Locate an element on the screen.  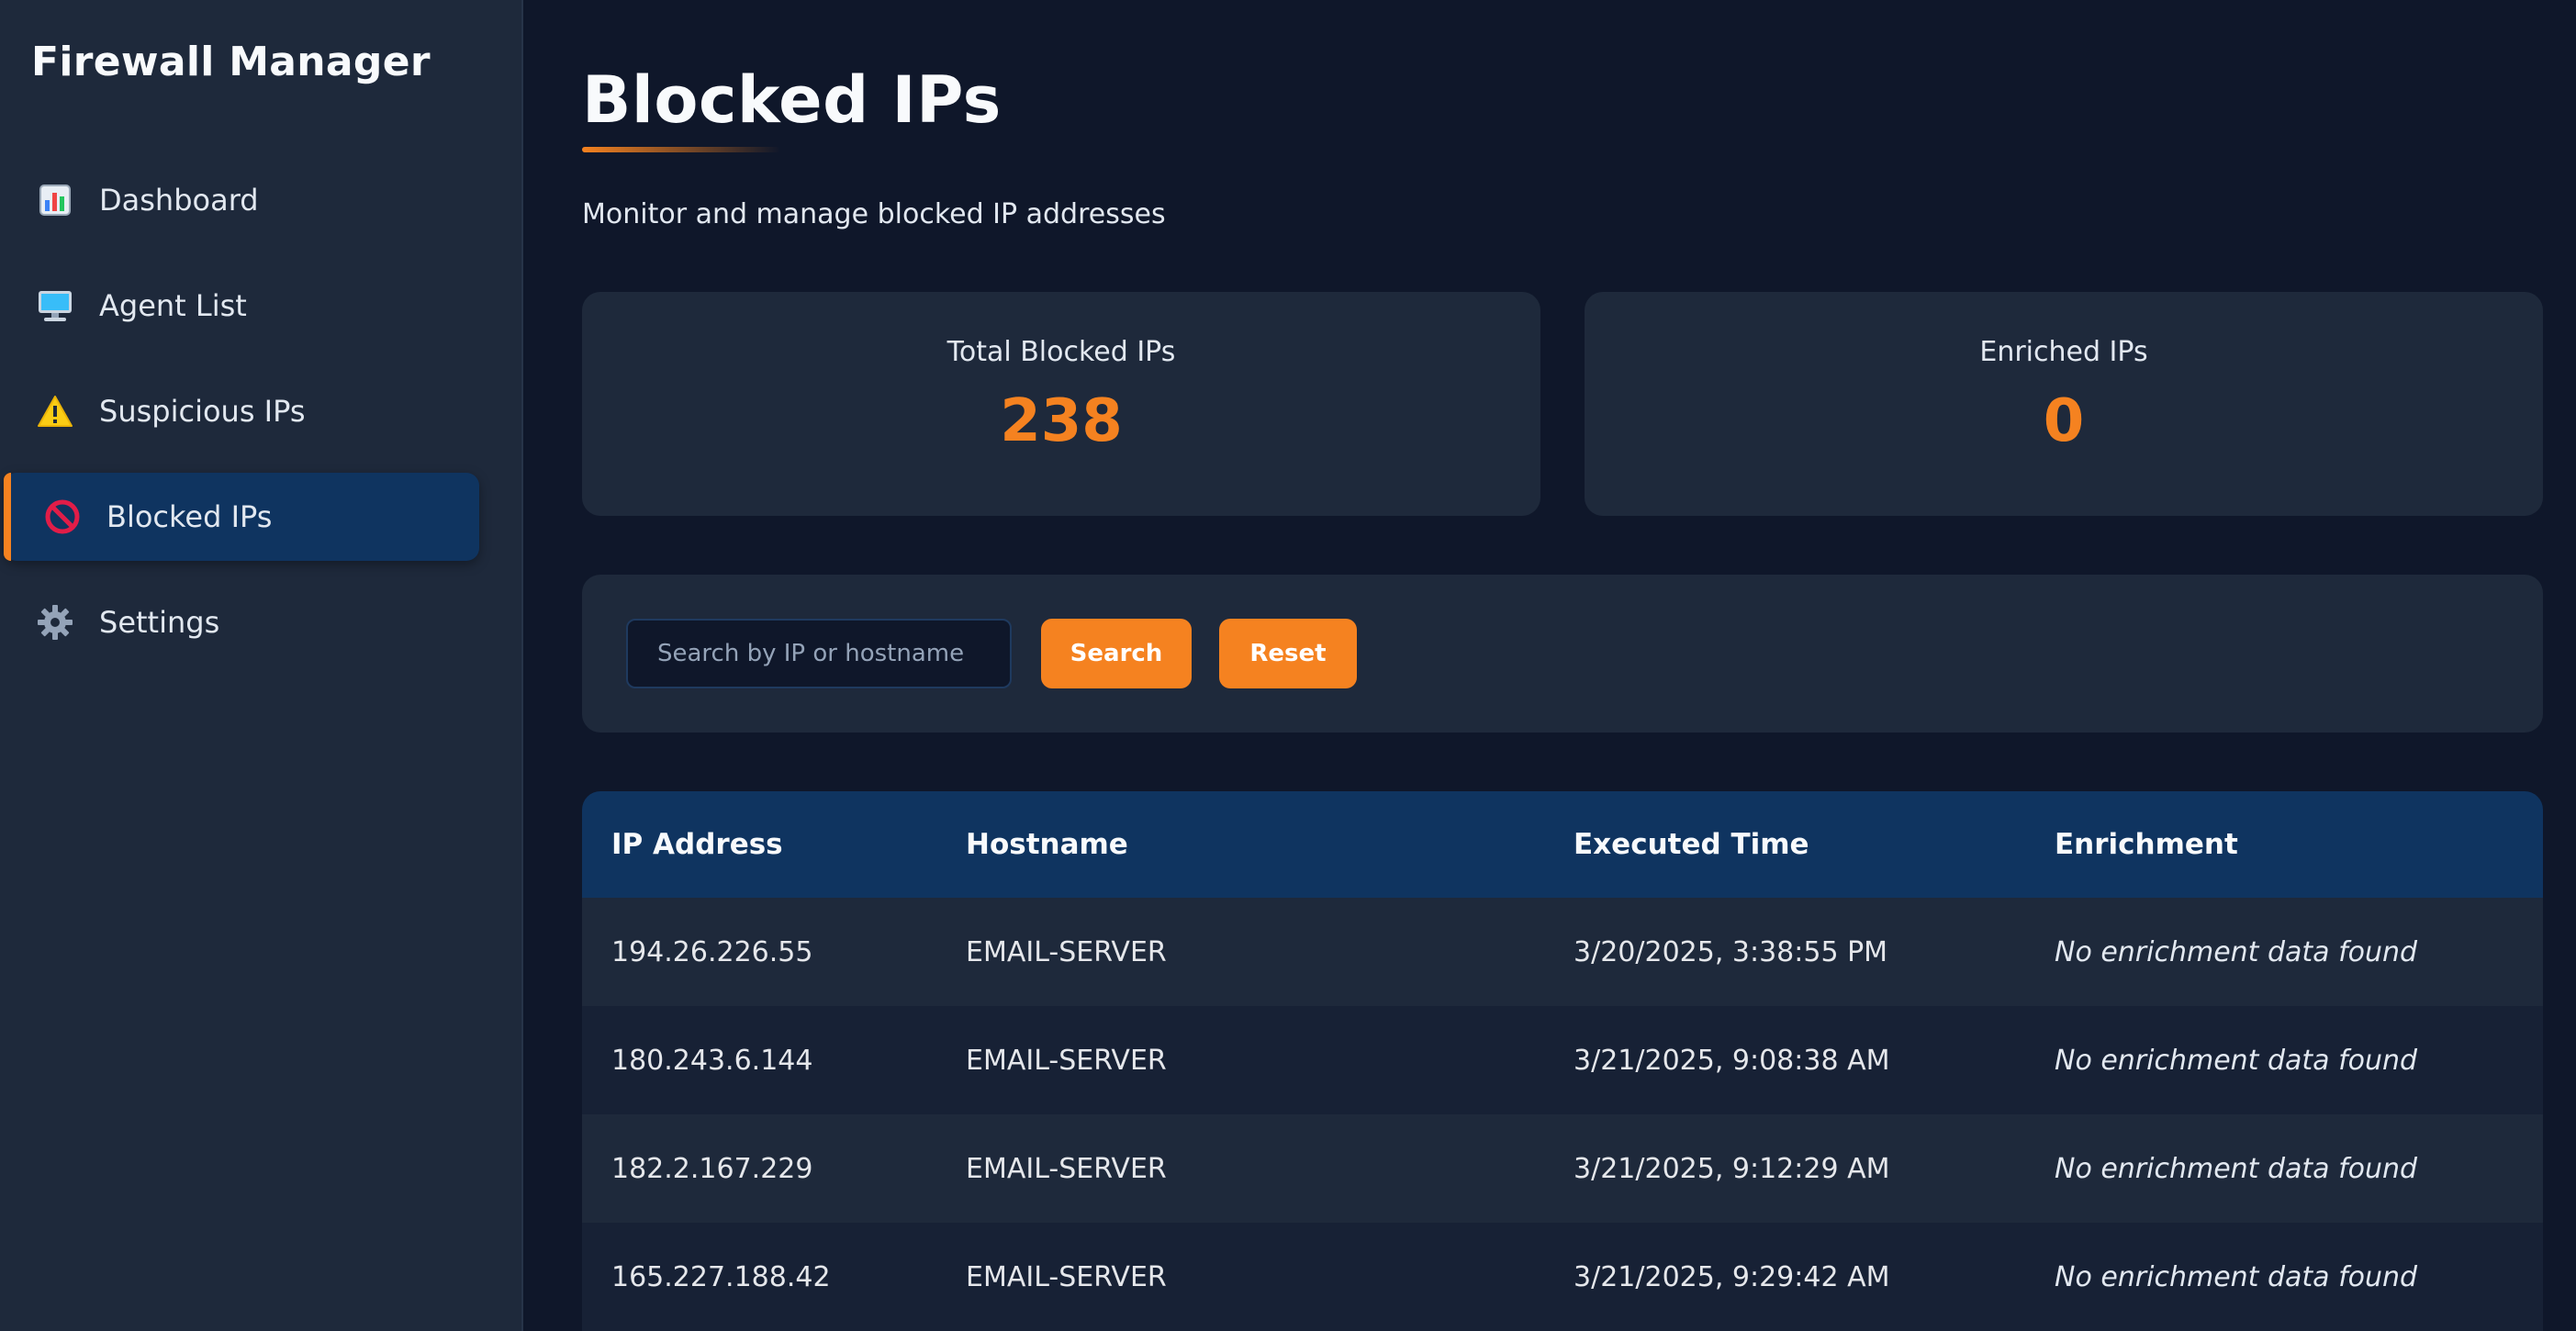
prohibited-icon is located at coordinates (62, 516).